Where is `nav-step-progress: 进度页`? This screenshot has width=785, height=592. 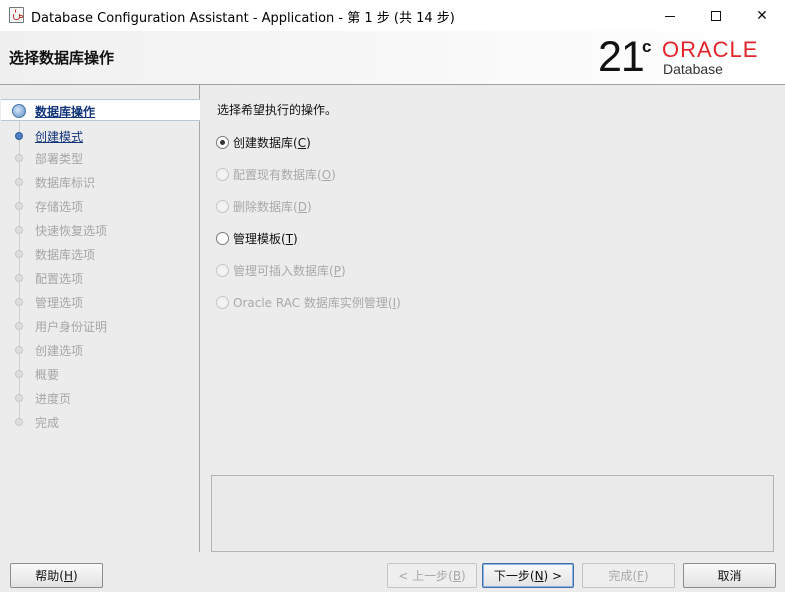
nav-step-progress: 进度页 is located at coordinates (100, 398).